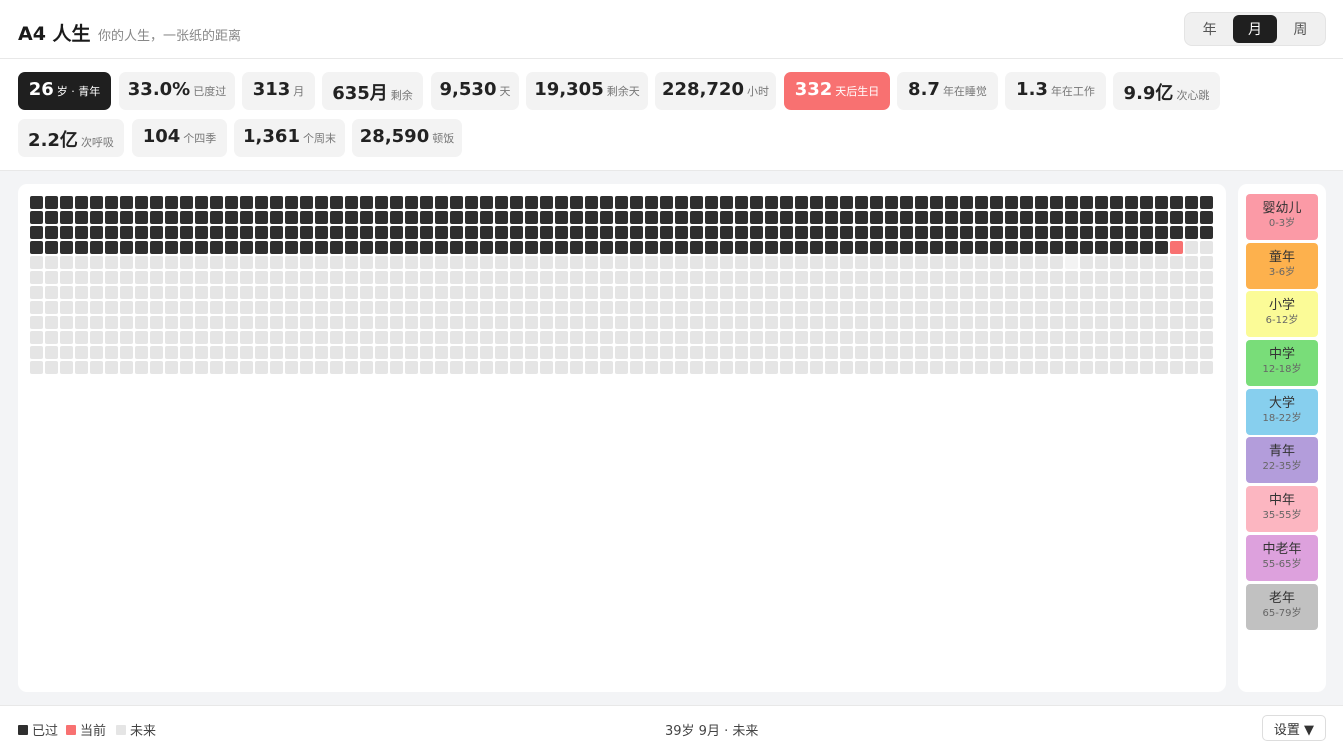 The width and height of the screenshot is (1343, 746). I want to click on stage-middle-age: 中年 35-55岁, so click(1282, 509).